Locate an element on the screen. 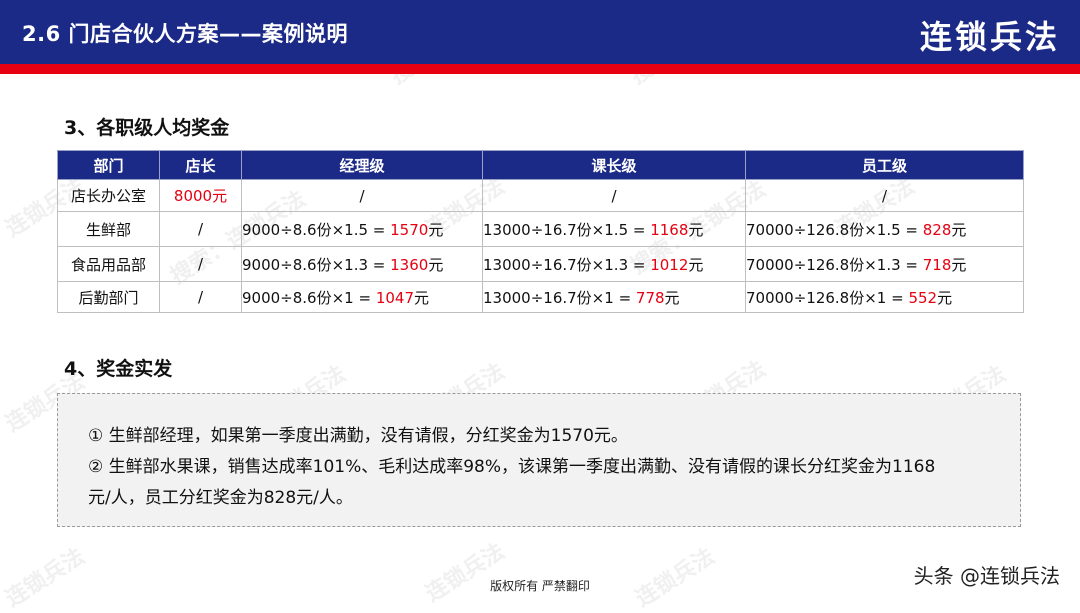 This screenshot has height=613, width=1080. column-header: 课长级 is located at coordinates (614, 165).